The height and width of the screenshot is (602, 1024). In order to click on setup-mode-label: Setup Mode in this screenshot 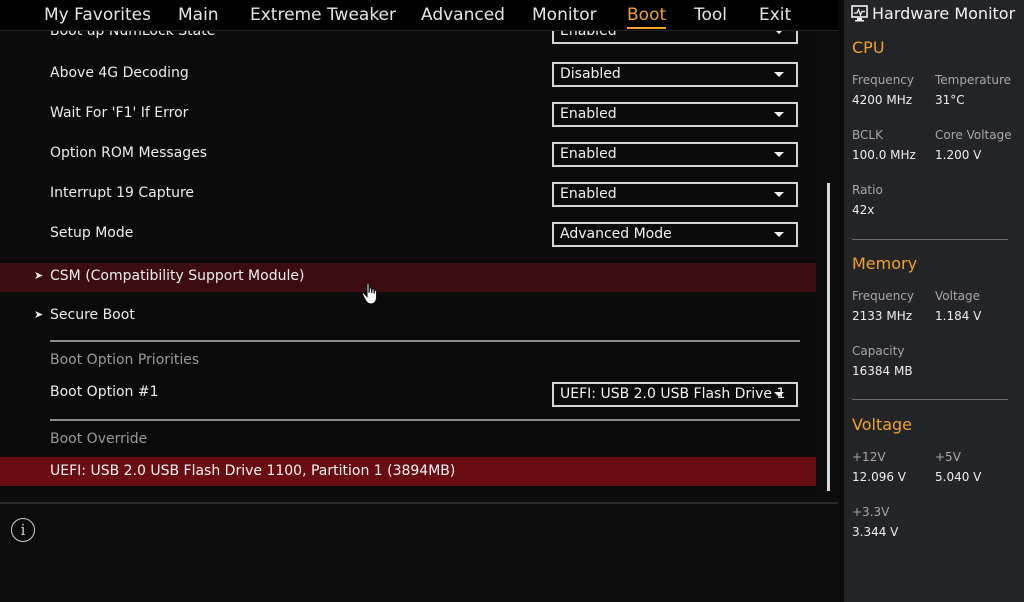, I will do `click(92, 233)`.